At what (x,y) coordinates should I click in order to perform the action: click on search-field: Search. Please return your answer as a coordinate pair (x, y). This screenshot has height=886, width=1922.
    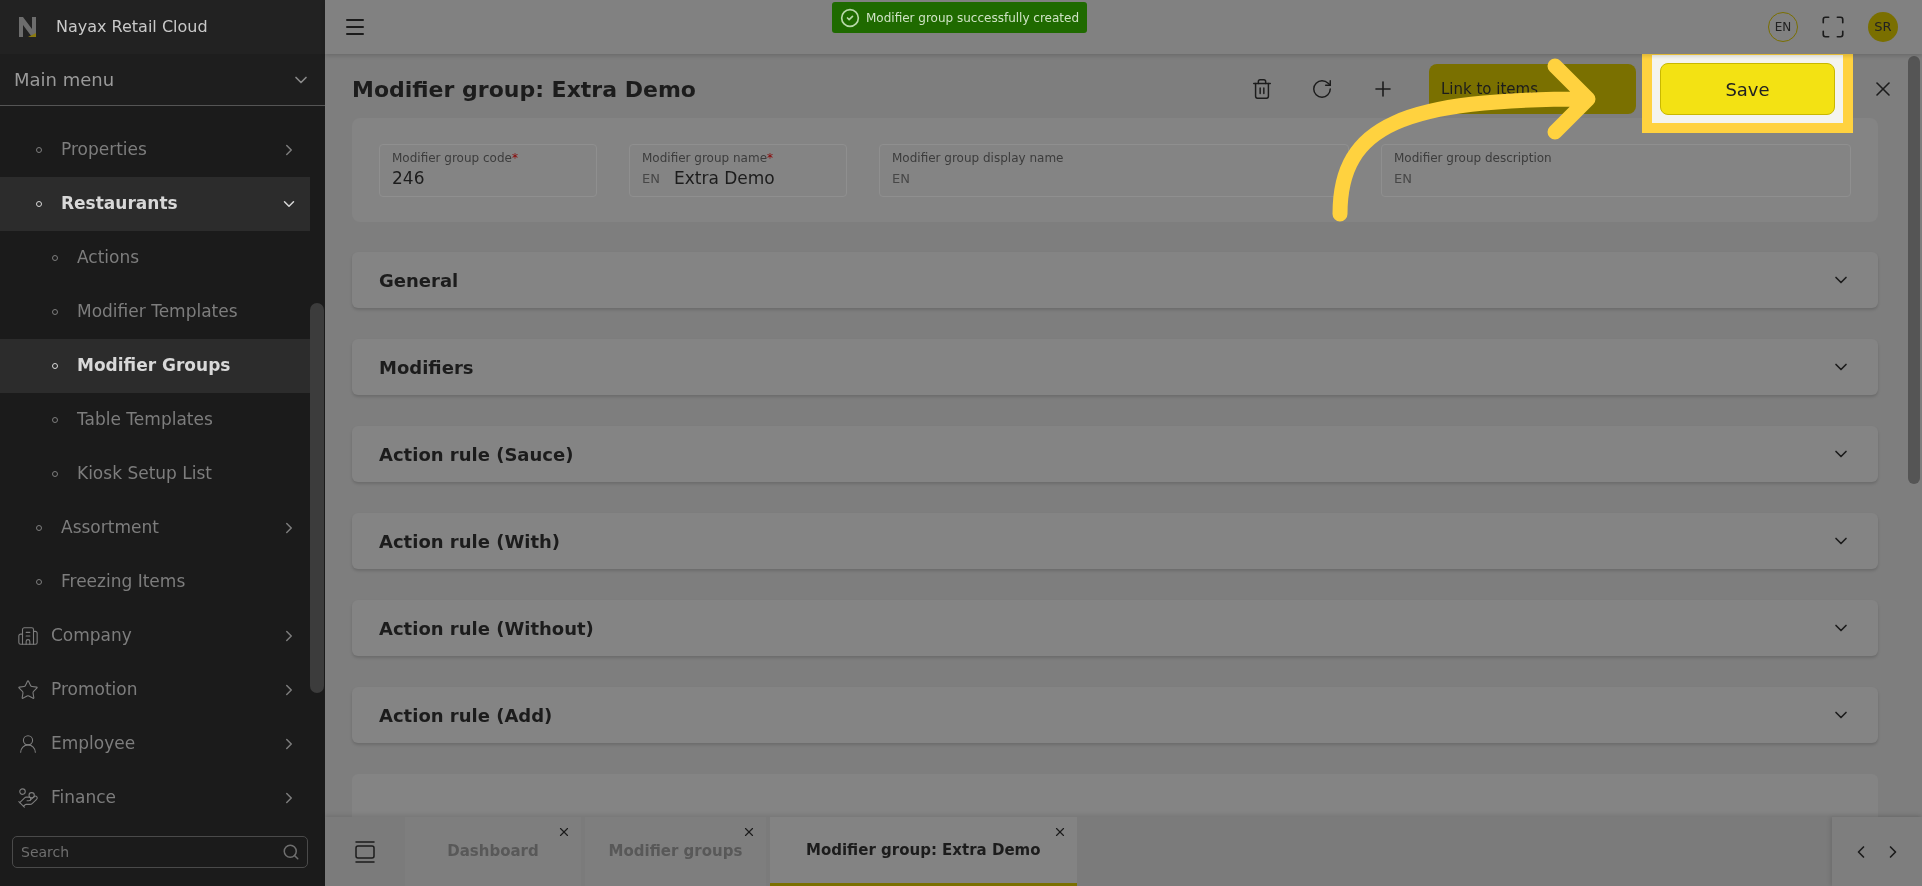
    Looking at the image, I should click on (160, 852).